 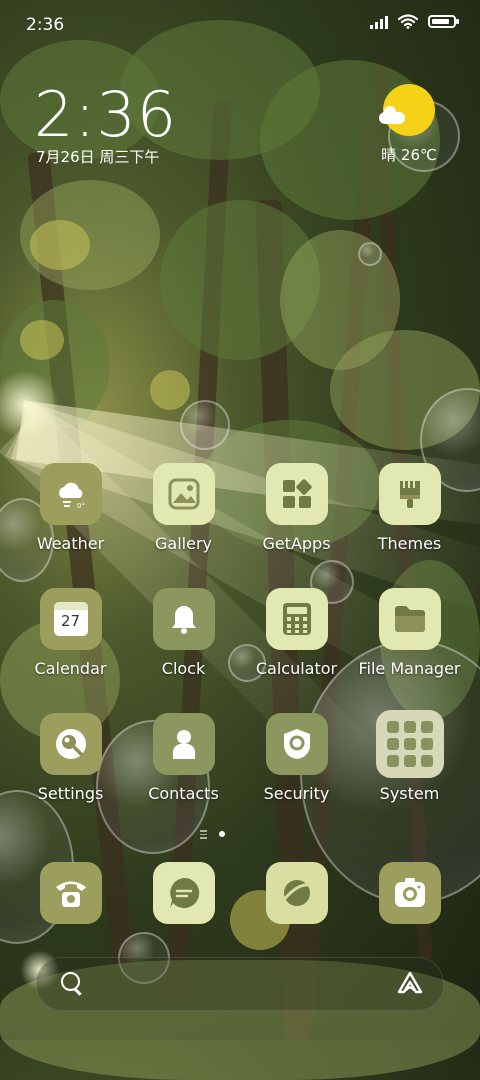 I want to click on assistant-icon, so click(x=410, y=983).